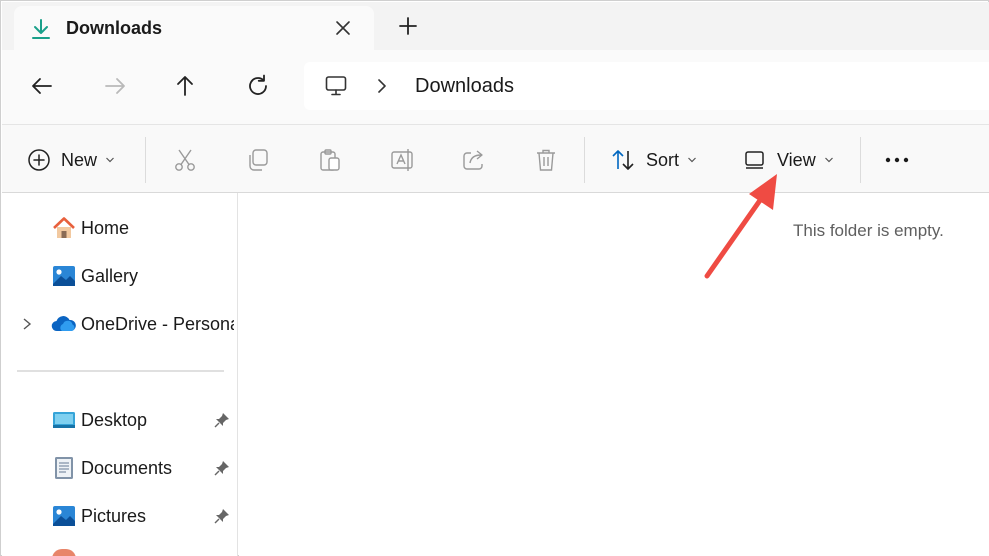 The height and width of the screenshot is (556, 989). Describe the element at coordinates (63, 324) in the screenshot. I see `onedrive-cloud-icon` at that location.